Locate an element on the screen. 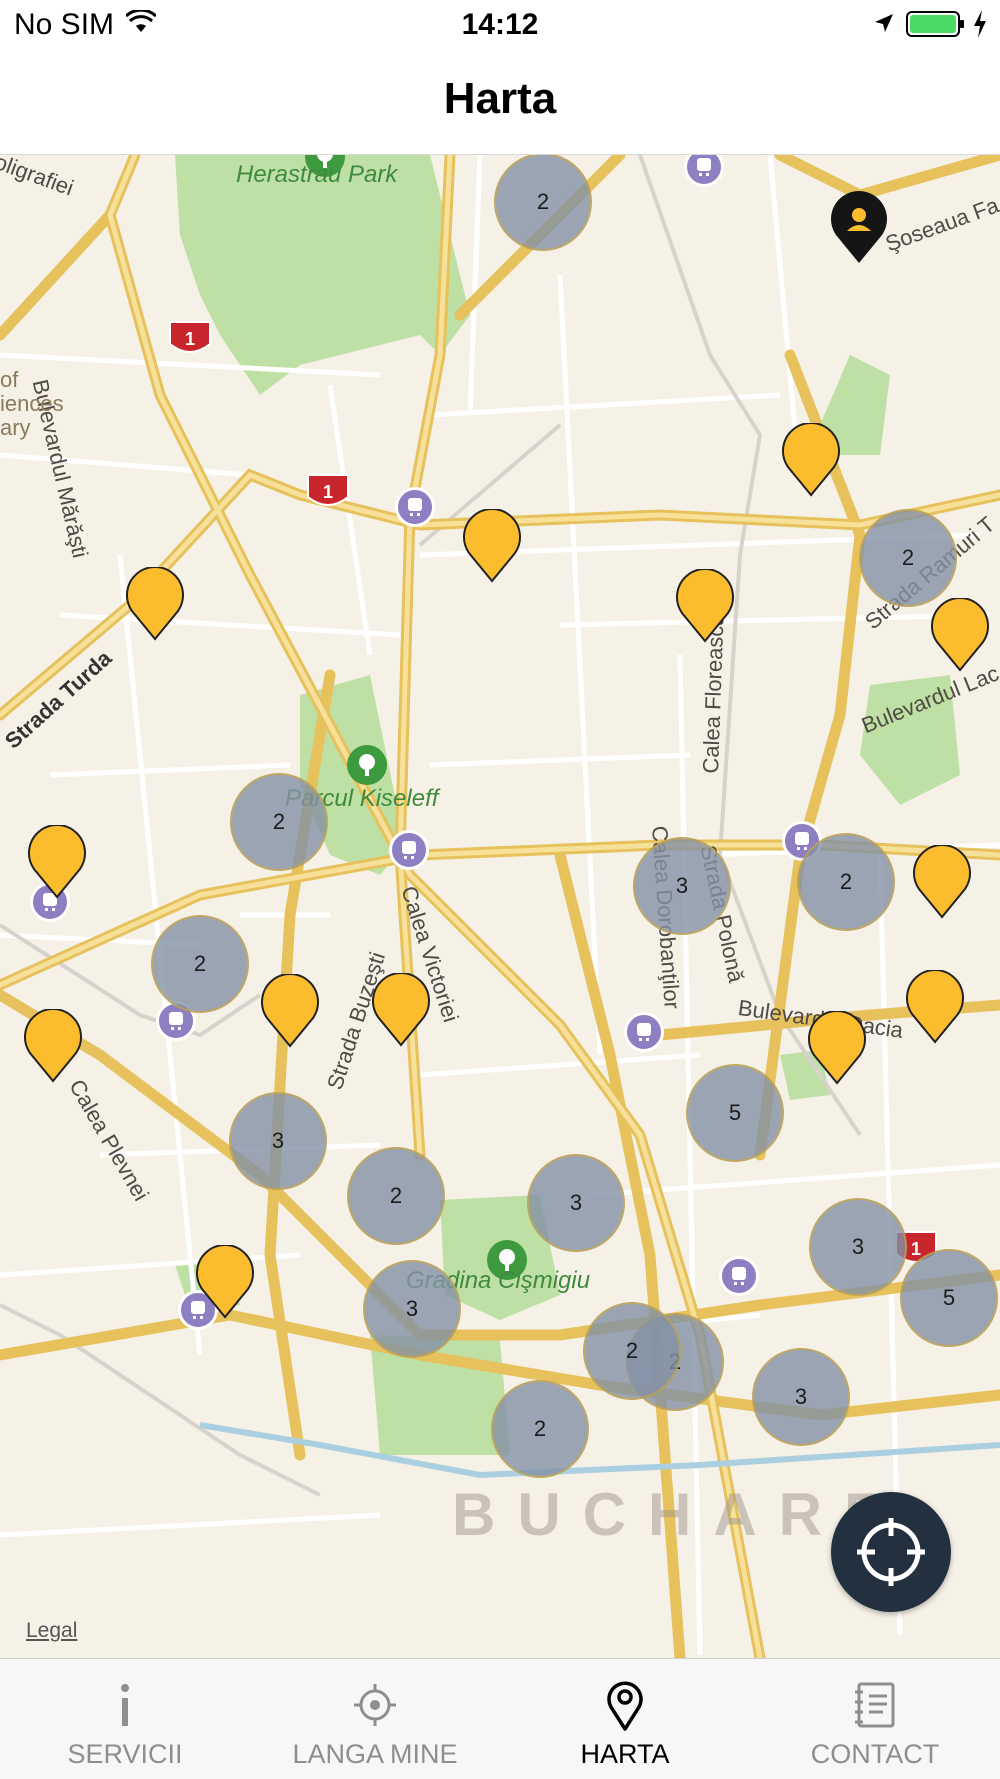  park-icon is located at coordinates (367, 765).